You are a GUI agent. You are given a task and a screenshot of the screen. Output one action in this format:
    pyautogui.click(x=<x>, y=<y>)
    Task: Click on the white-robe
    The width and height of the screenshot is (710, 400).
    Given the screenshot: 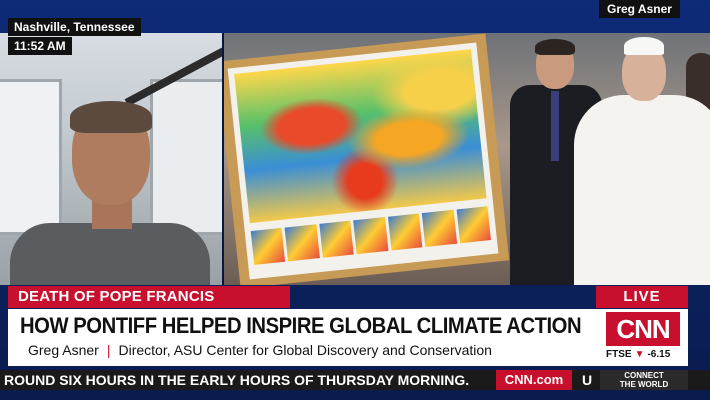 What is the action you would take?
    pyautogui.click(x=642, y=190)
    